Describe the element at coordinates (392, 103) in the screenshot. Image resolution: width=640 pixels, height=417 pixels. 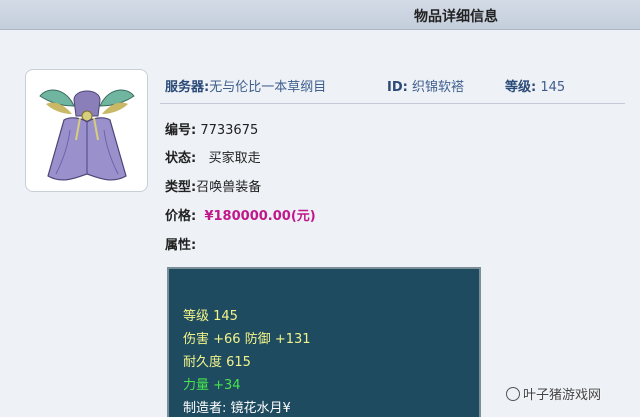
I see `divider` at that location.